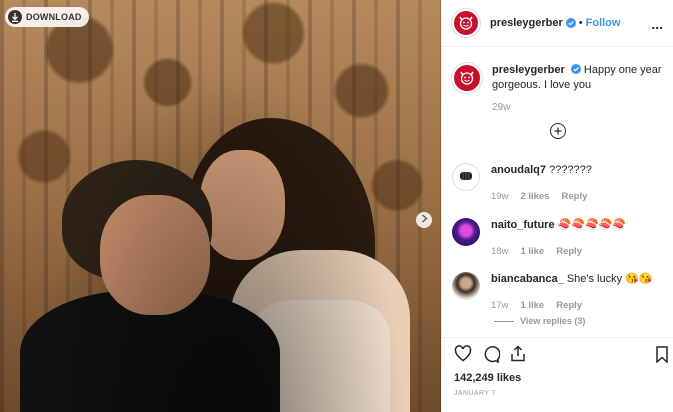 Image resolution: width=673 pixels, height=412 pixels. I want to click on caption-timestamp: 29w, so click(582, 107).